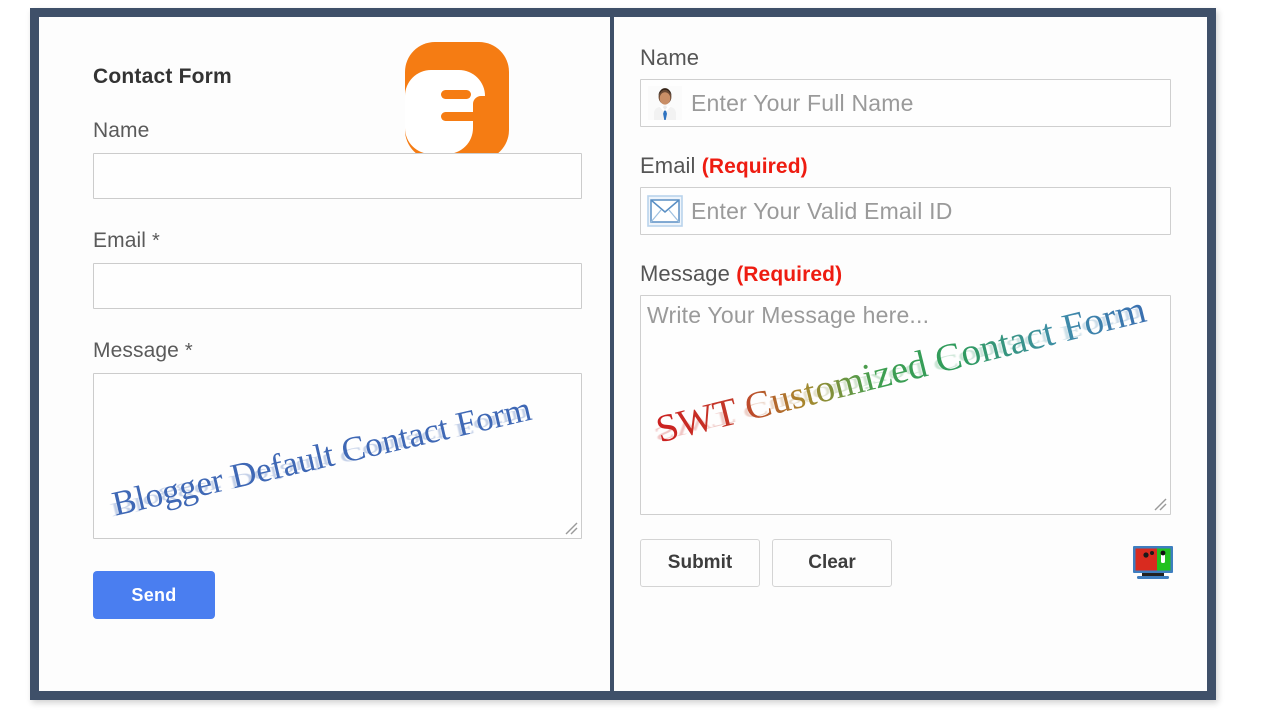 The height and width of the screenshot is (720, 1280). I want to click on right-email-field: Enter Your Valid Email ID, so click(905, 211).